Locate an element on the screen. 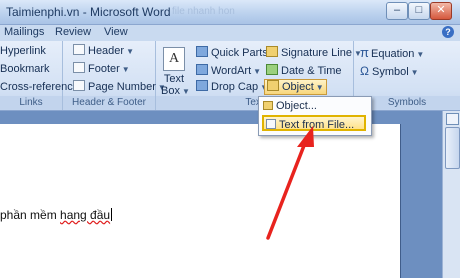 The height and width of the screenshot is (278, 460). close-button: ✕ is located at coordinates (441, 11).